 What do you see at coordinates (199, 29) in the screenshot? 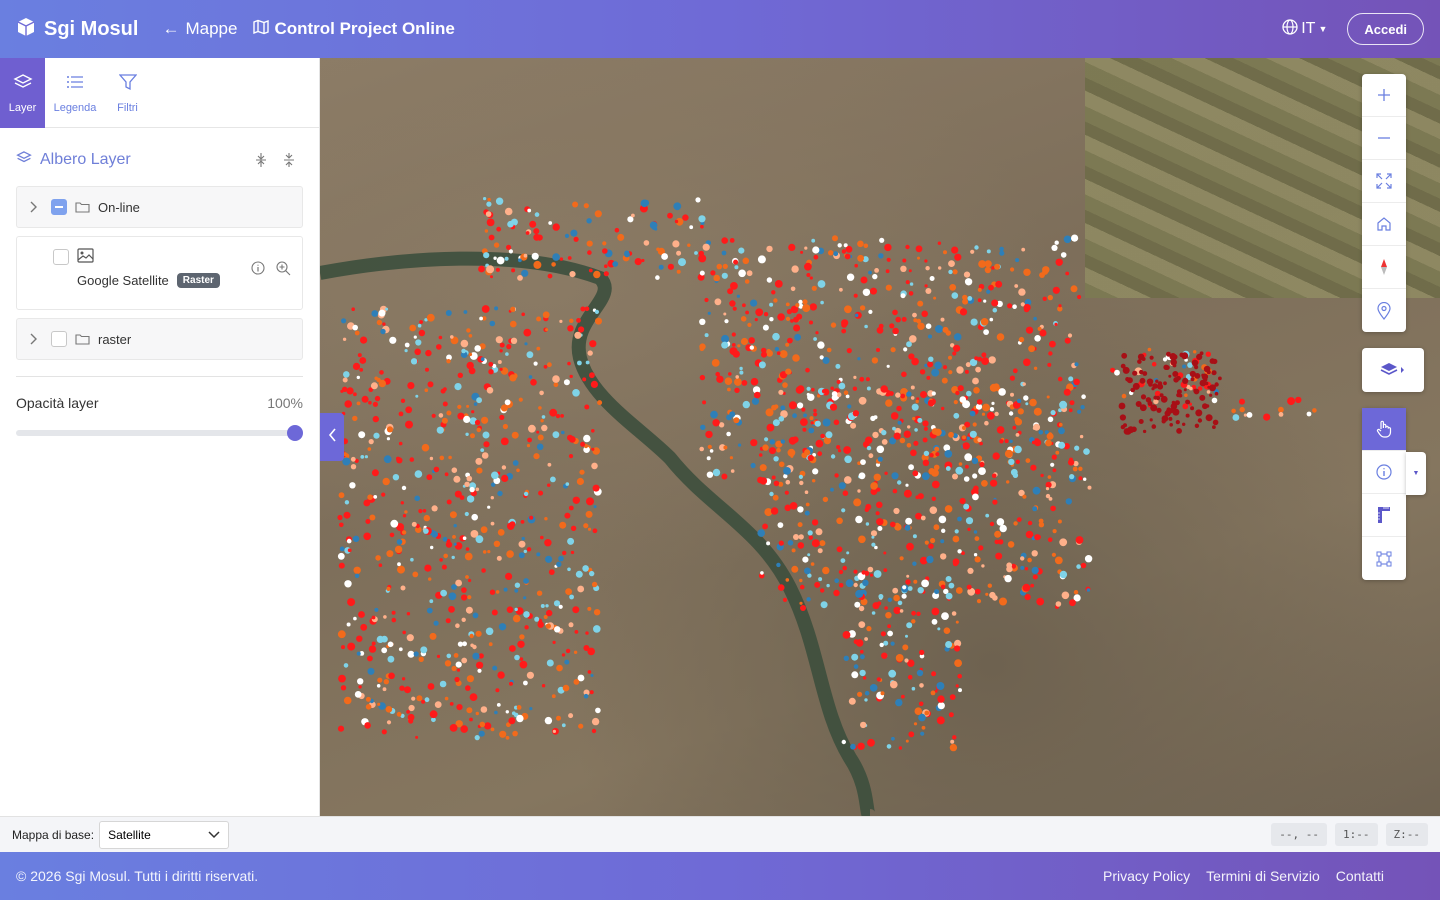
I see `back-to-maps-link: ← Mappe` at bounding box center [199, 29].